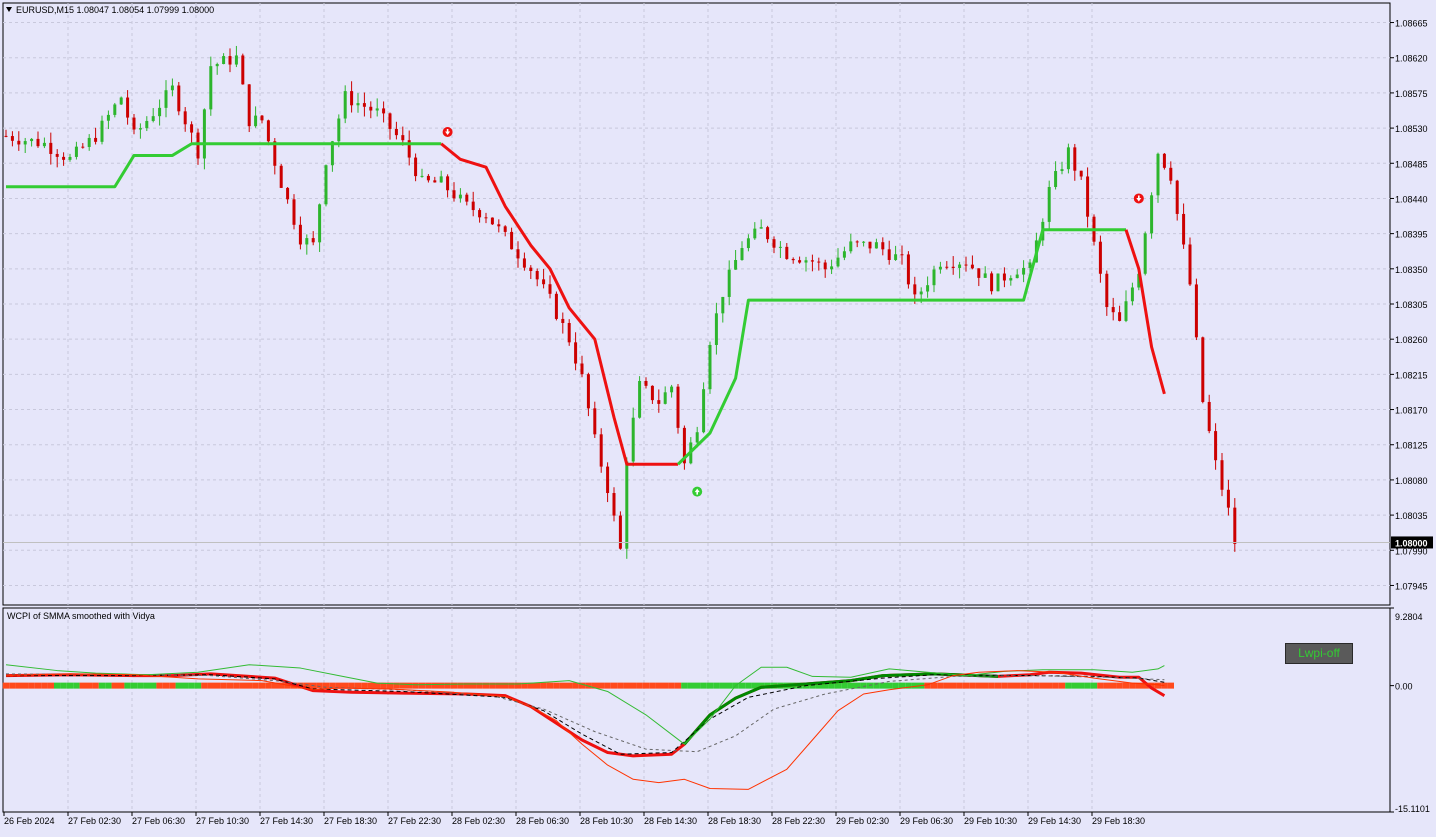  I want to click on price-axis-label: 1.08665, so click(1411, 24).